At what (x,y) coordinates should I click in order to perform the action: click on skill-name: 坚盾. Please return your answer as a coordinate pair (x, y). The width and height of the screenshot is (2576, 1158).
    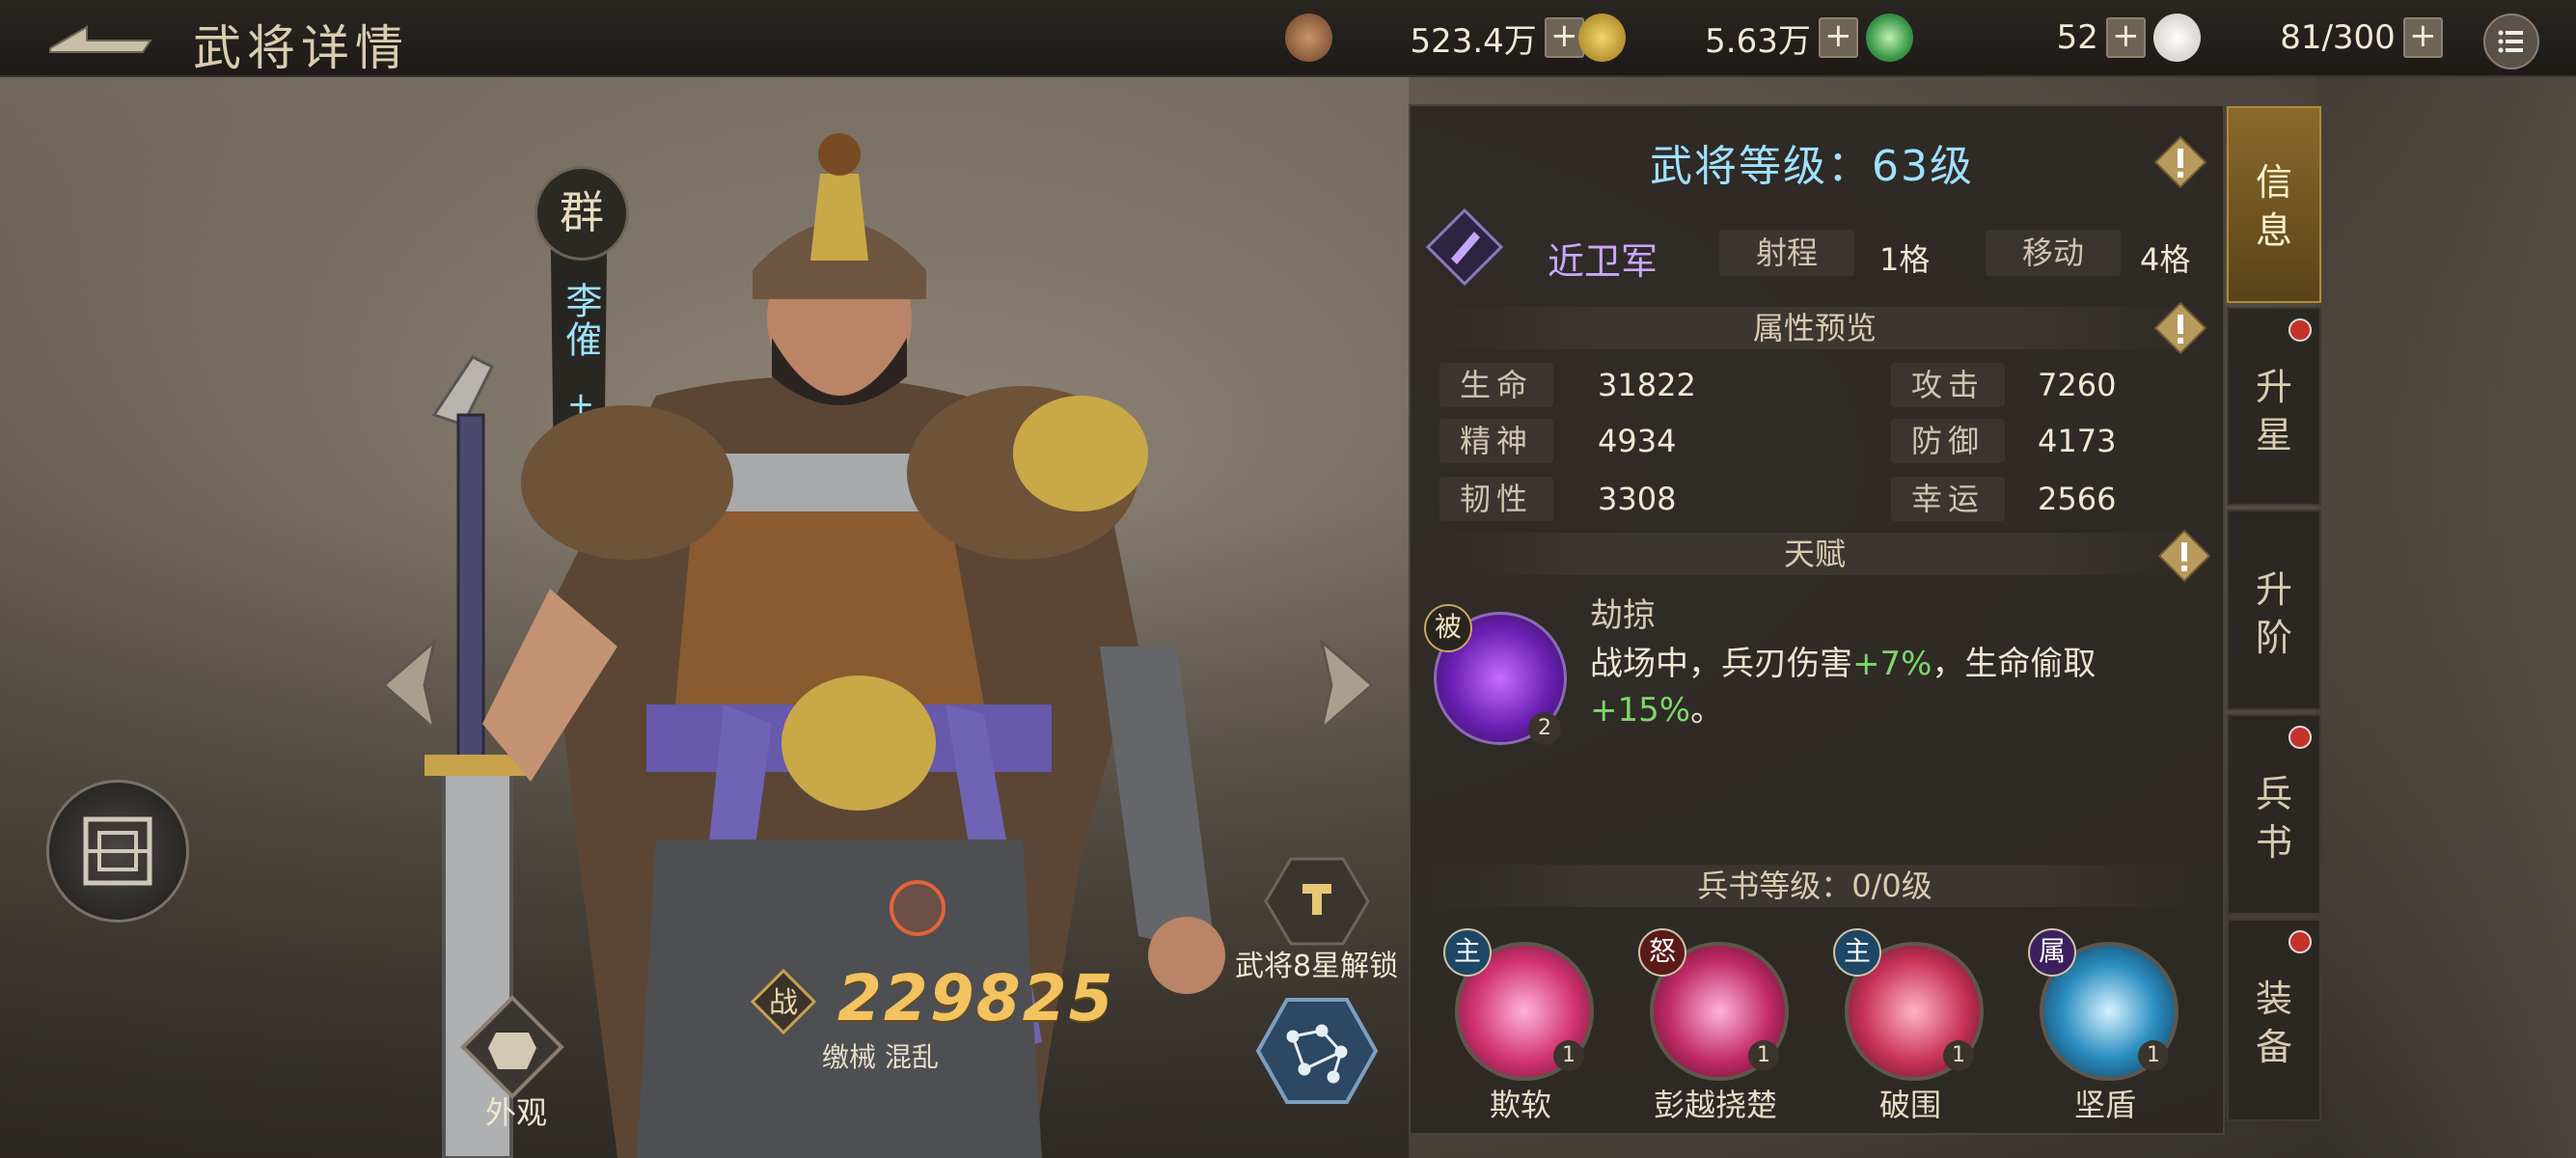
    Looking at the image, I should click on (2105, 1105).